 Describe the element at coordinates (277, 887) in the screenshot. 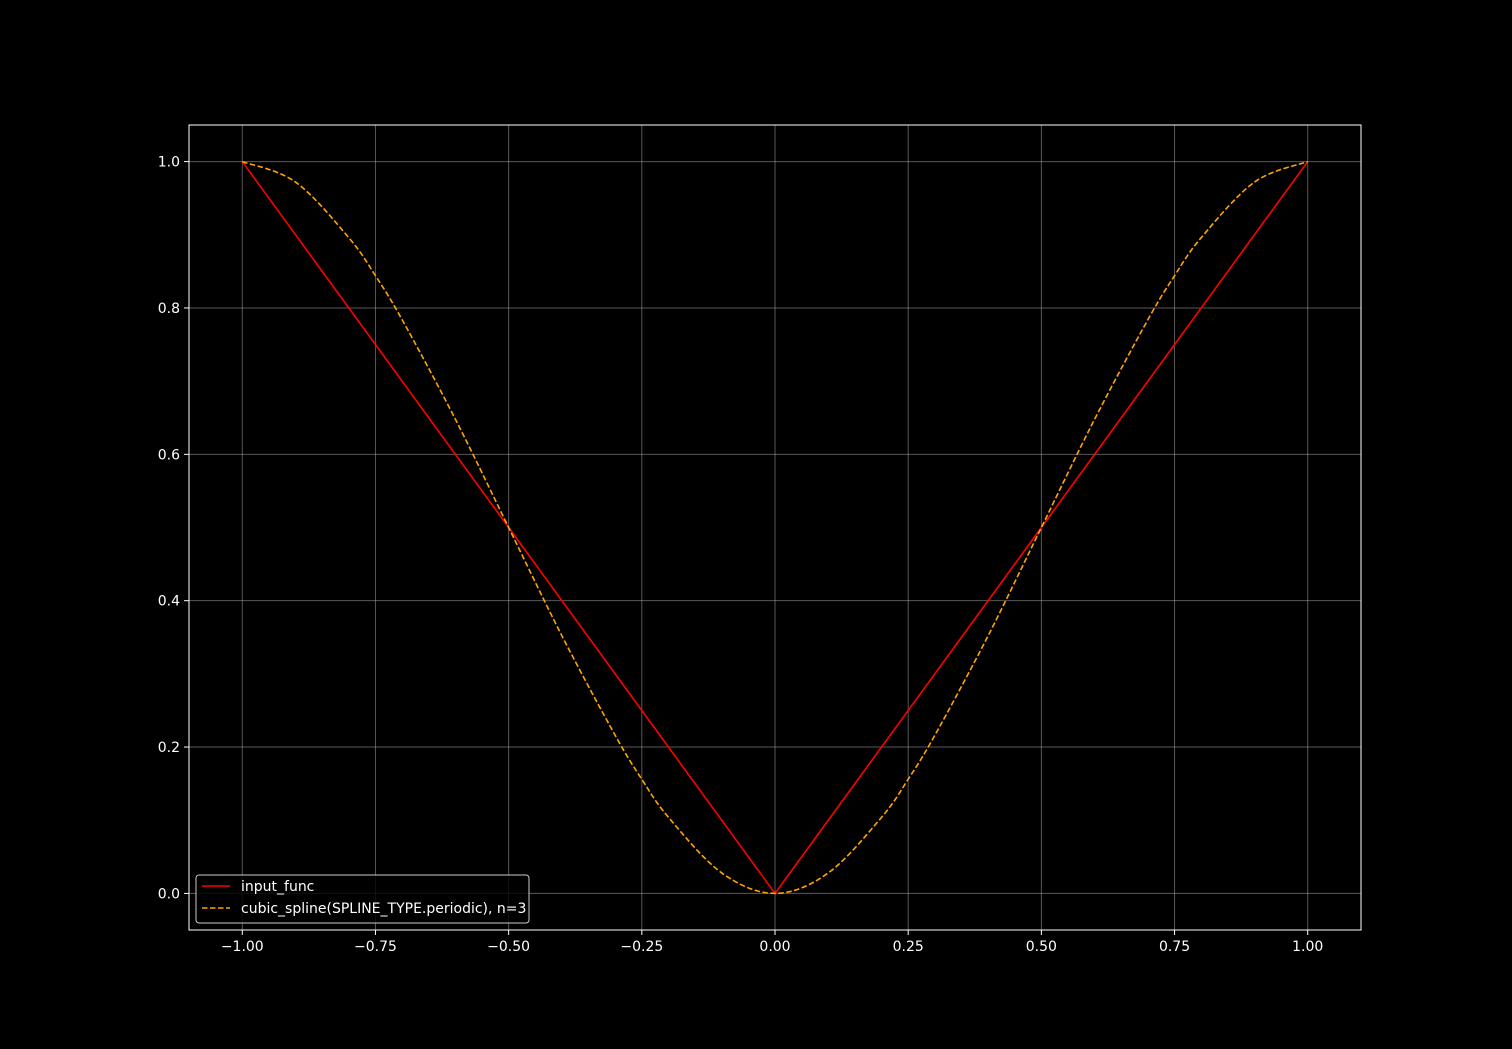

I see `legend-label: input_func` at that location.